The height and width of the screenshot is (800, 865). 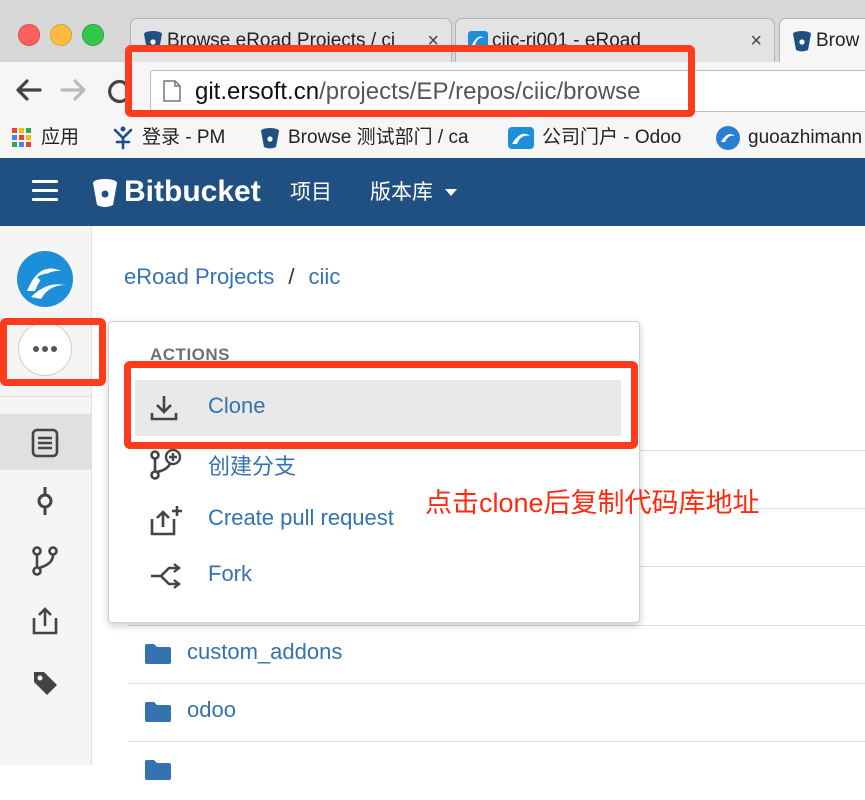 I want to click on eroad-logo-icon, so click(x=46, y=283).